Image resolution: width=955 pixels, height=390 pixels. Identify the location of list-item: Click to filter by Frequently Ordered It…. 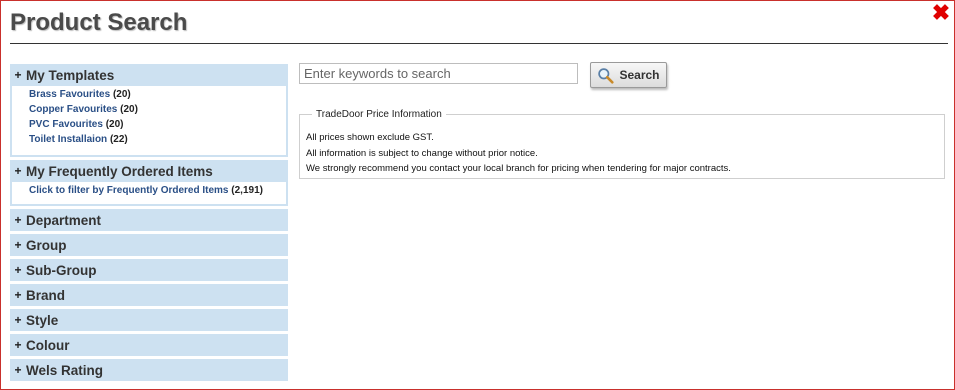
(157, 190).